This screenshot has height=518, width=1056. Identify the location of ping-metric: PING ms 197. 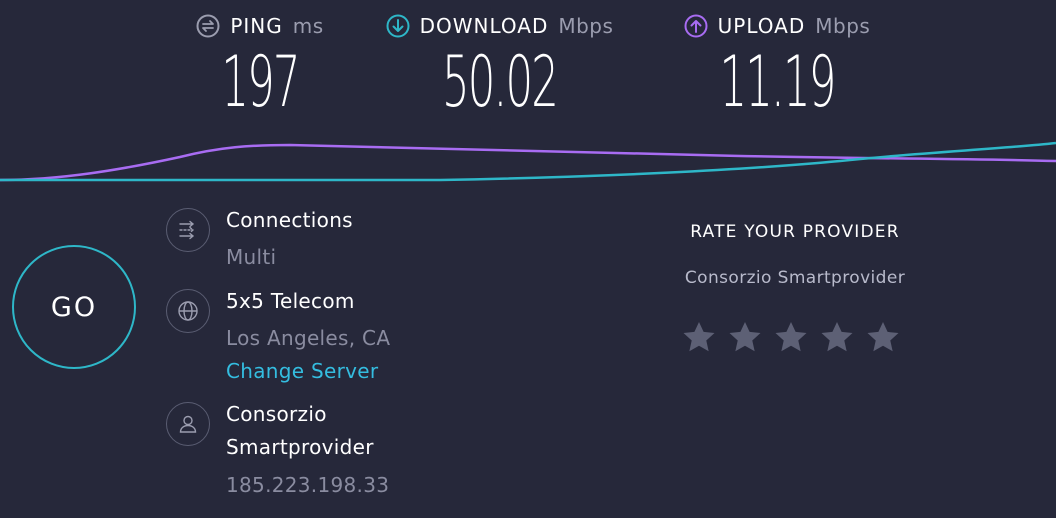
(260, 68).